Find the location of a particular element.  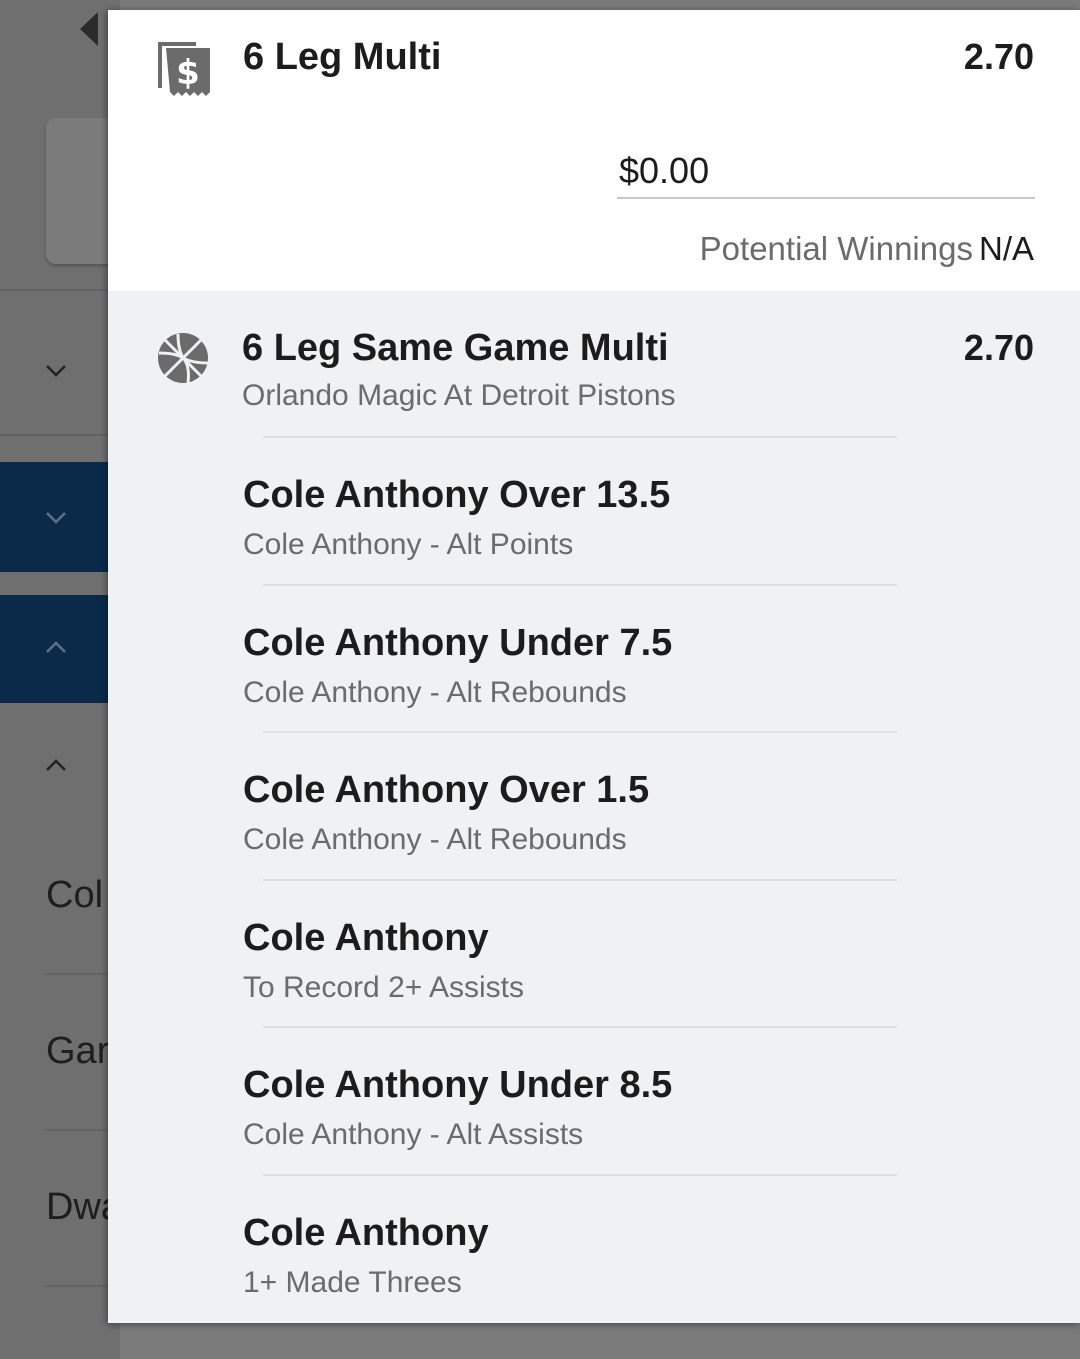

sgm-title: 6 Leg Same Game Multi is located at coordinates (455, 348).